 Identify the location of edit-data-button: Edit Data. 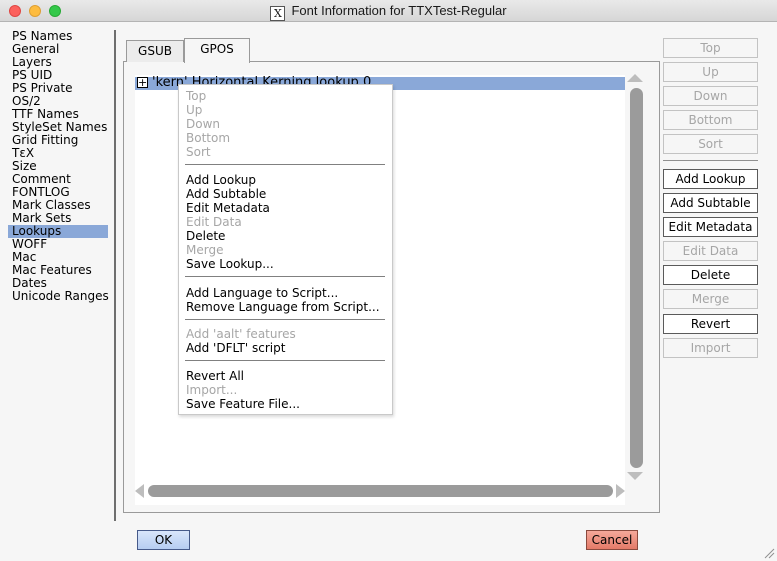
(710, 251).